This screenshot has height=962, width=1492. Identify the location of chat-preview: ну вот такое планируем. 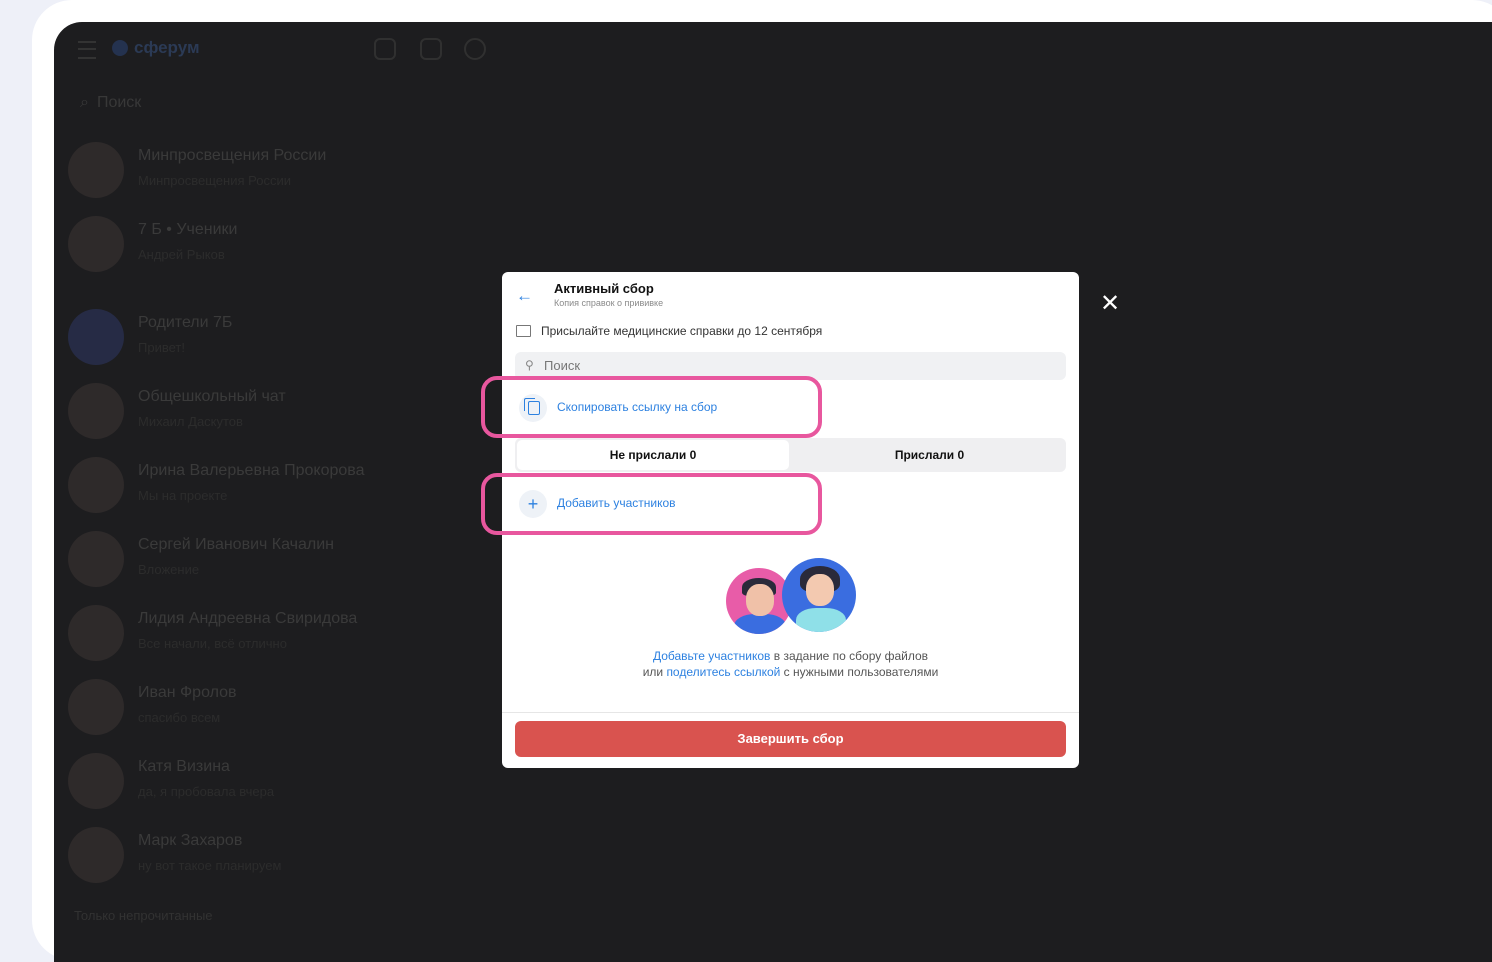
(210, 865).